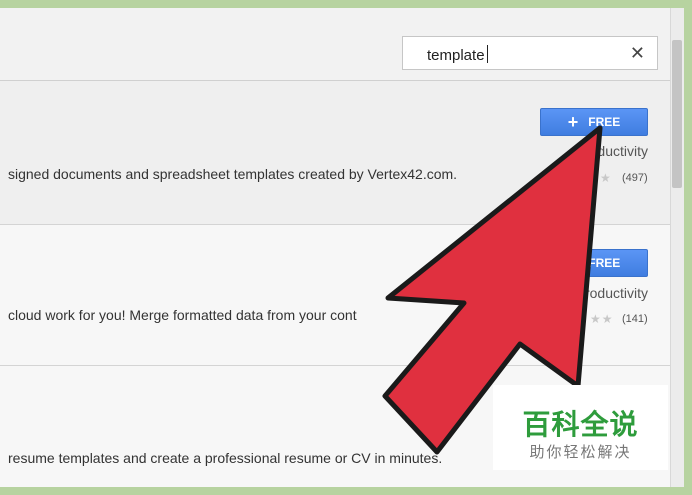 The image size is (692, 495). Describe the element at coordinates (580, 424) in the screenshot. I see `watermark-title: 百科全说` at that location.